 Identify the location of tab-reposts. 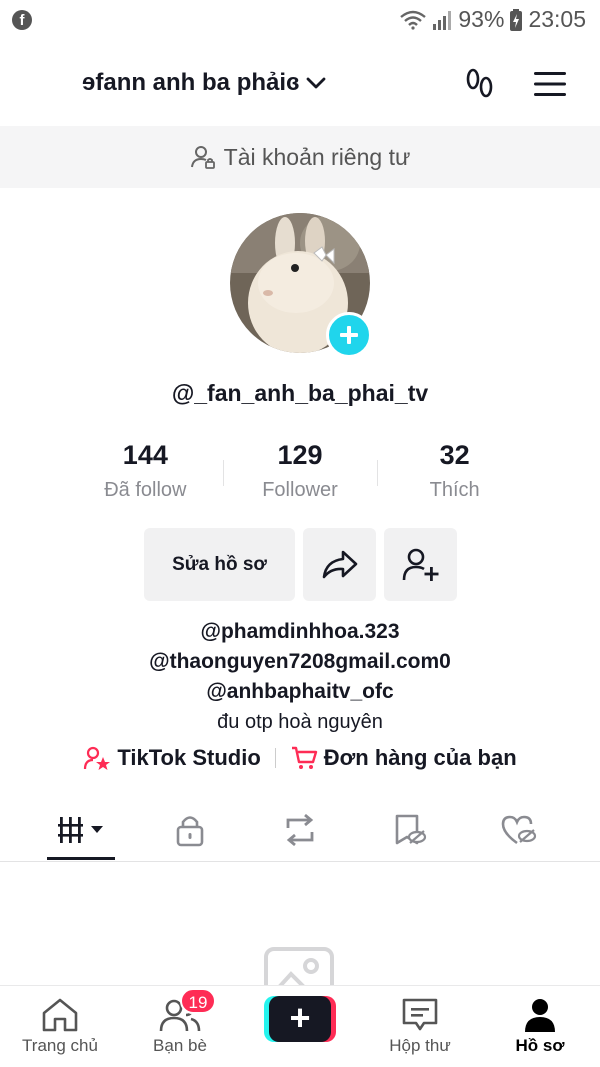
(300, 830).